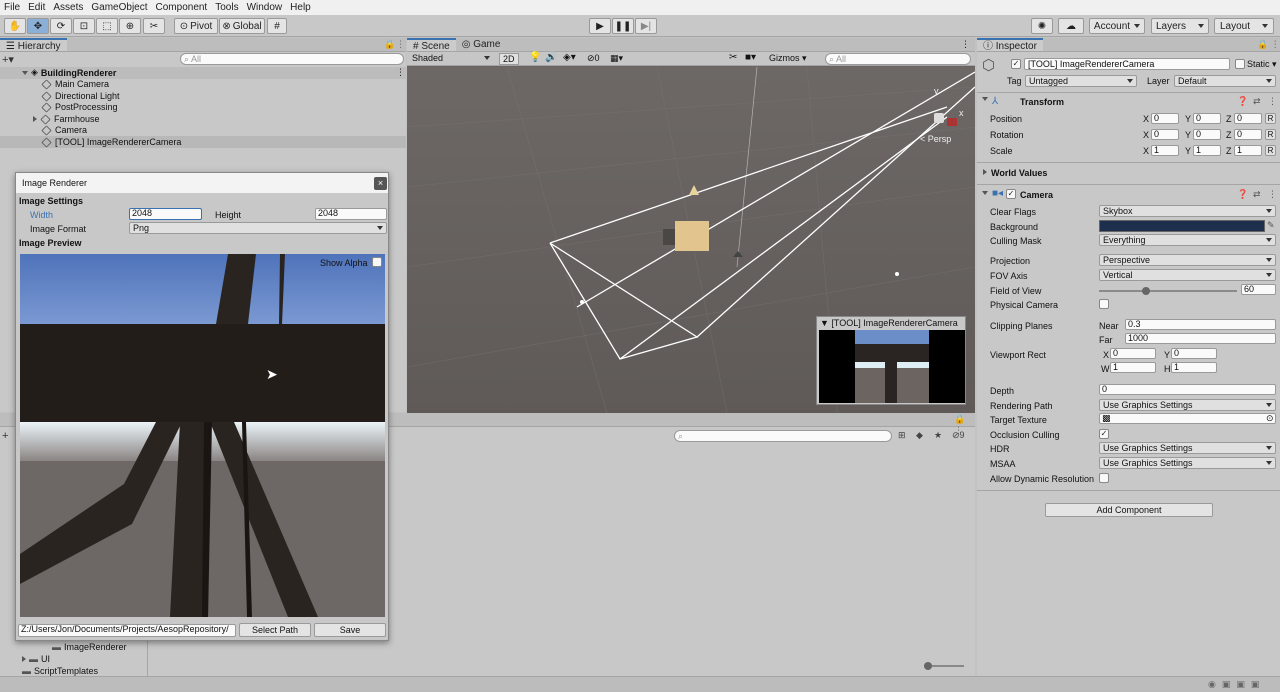 This screenshot has height=692, width=1280. What do you see at coordinates (1071, 26) in the screenshot?
I see `cloud-button: ☁` at bounding box center [1071, 26].